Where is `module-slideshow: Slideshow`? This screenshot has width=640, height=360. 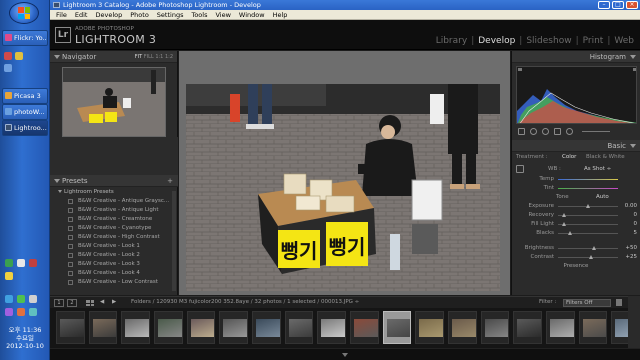
module-slideshow: Slideshow is located at coordinates (548, 41).